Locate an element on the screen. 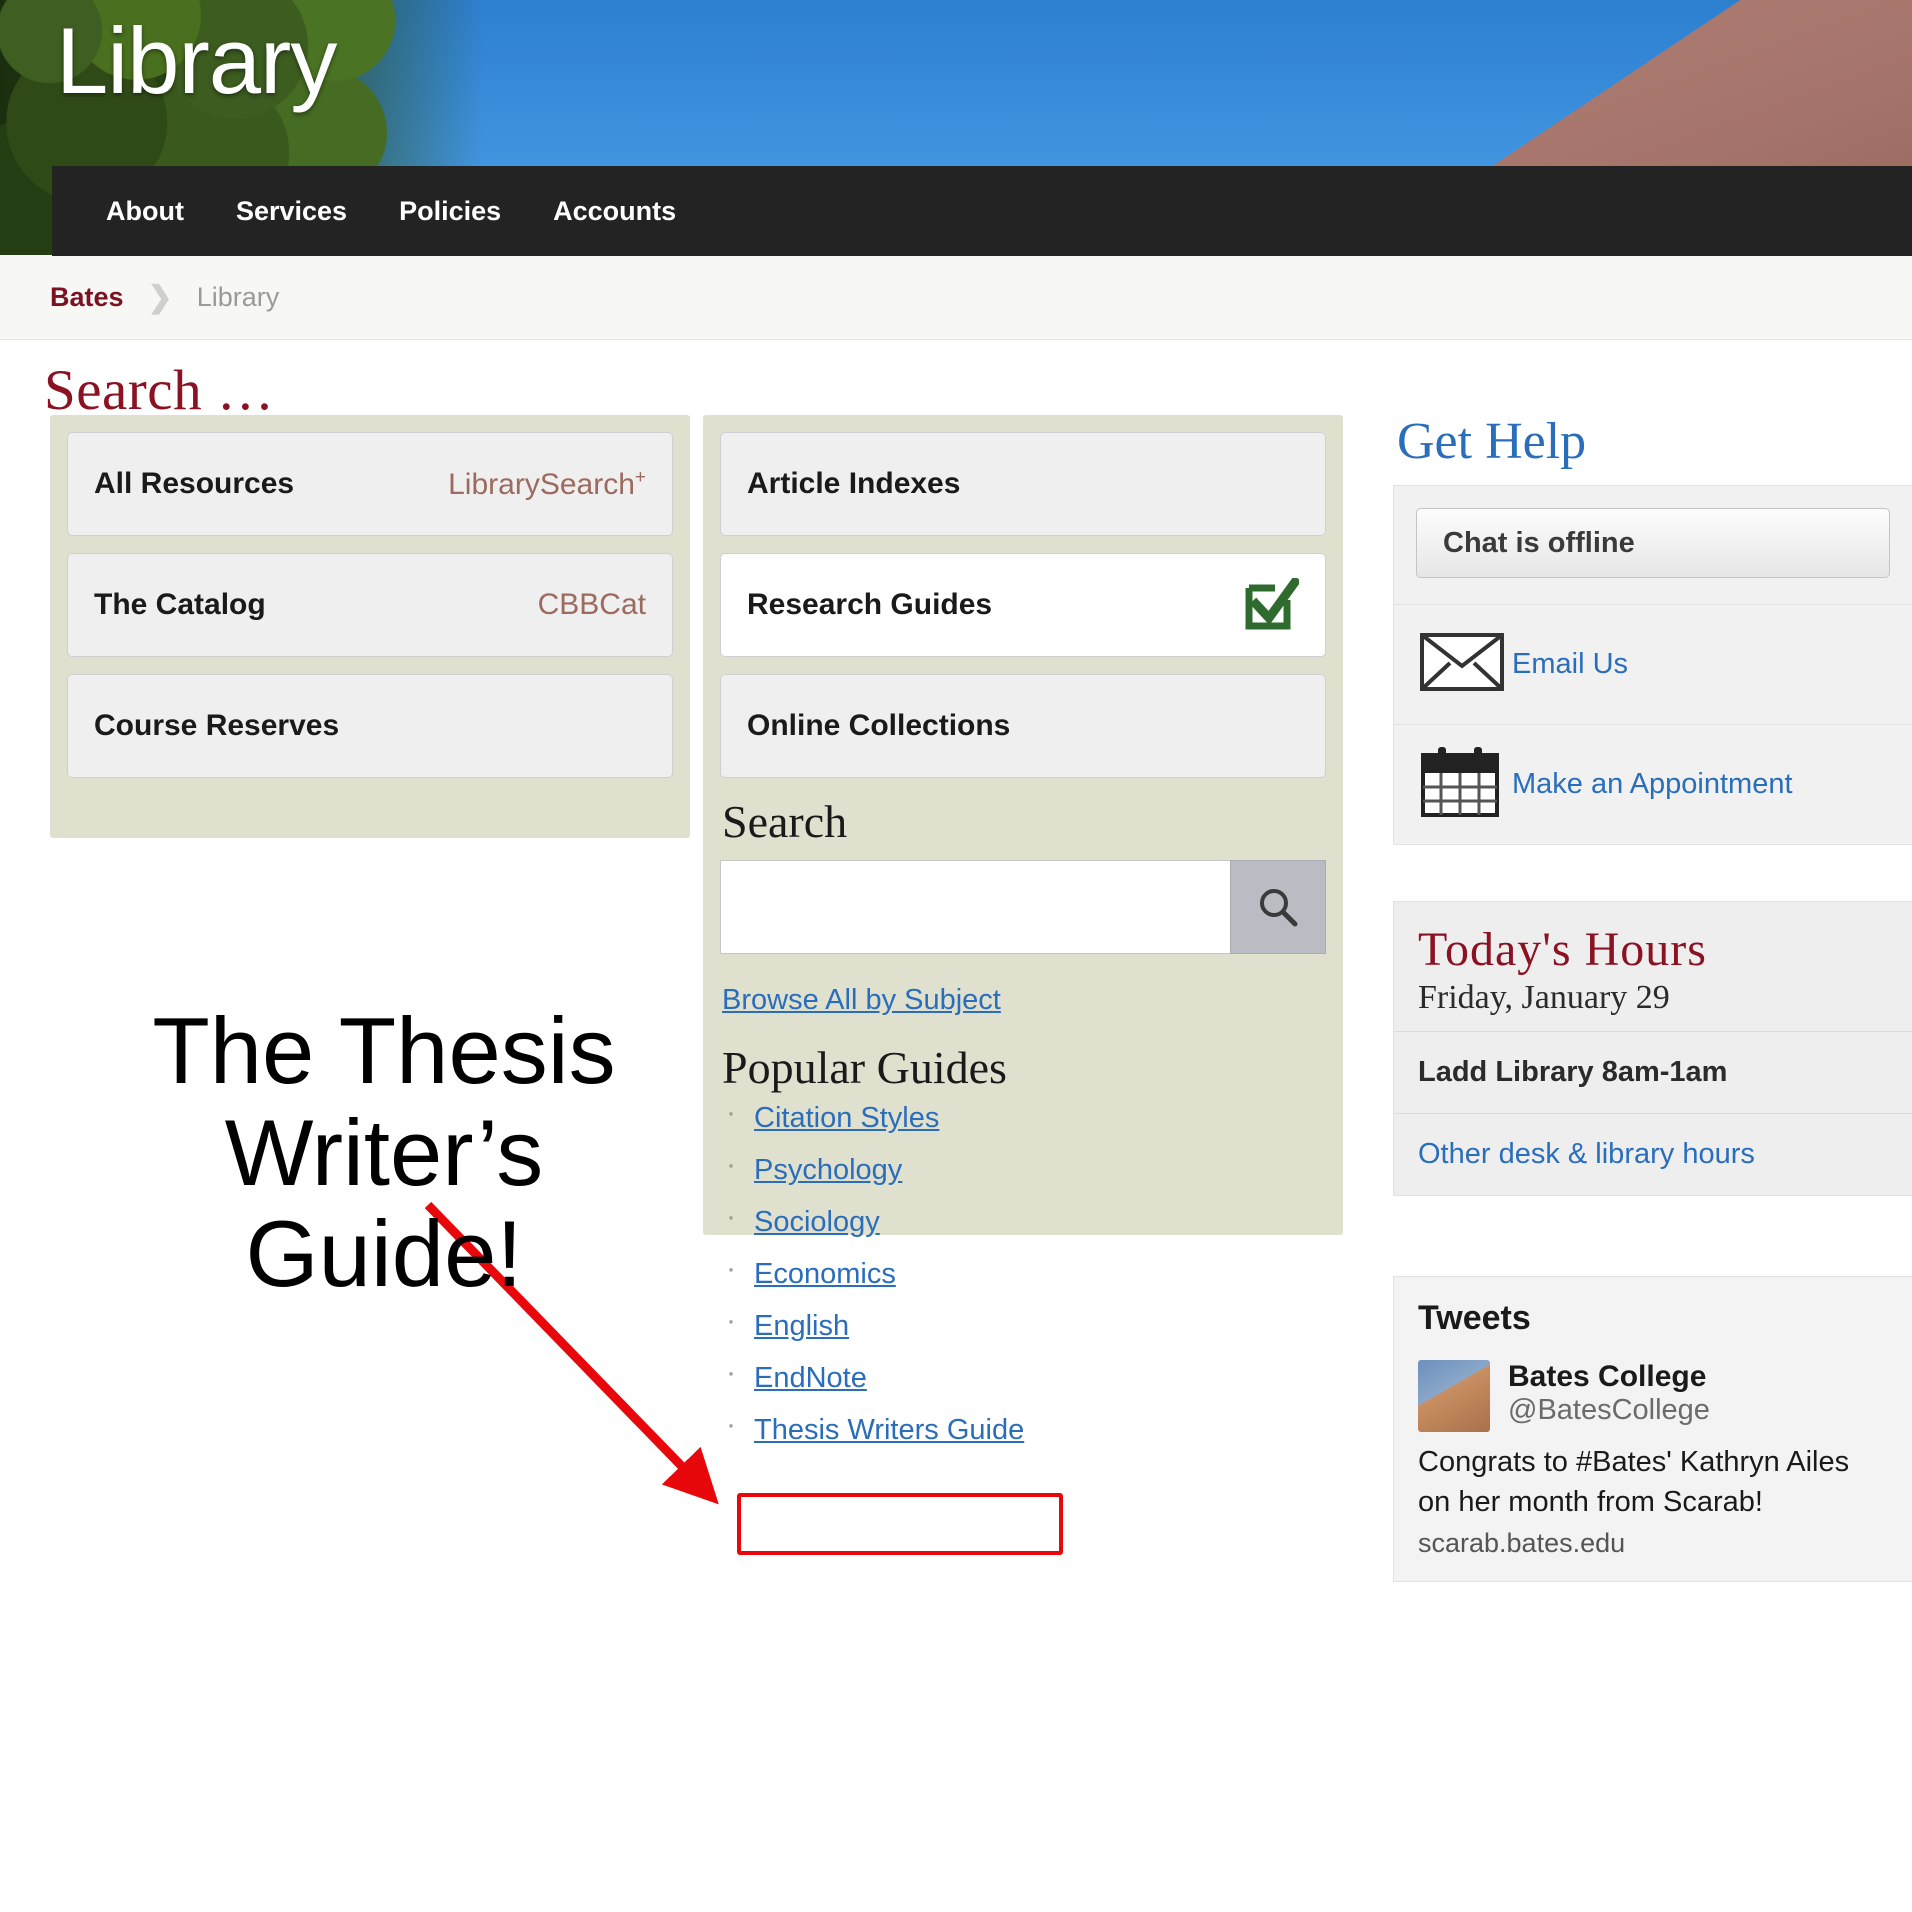 The width and height of the screenshot is (1912, 1912). tweet-item: Bates College @BatesCollege is located at coordinates (1653, 1396).